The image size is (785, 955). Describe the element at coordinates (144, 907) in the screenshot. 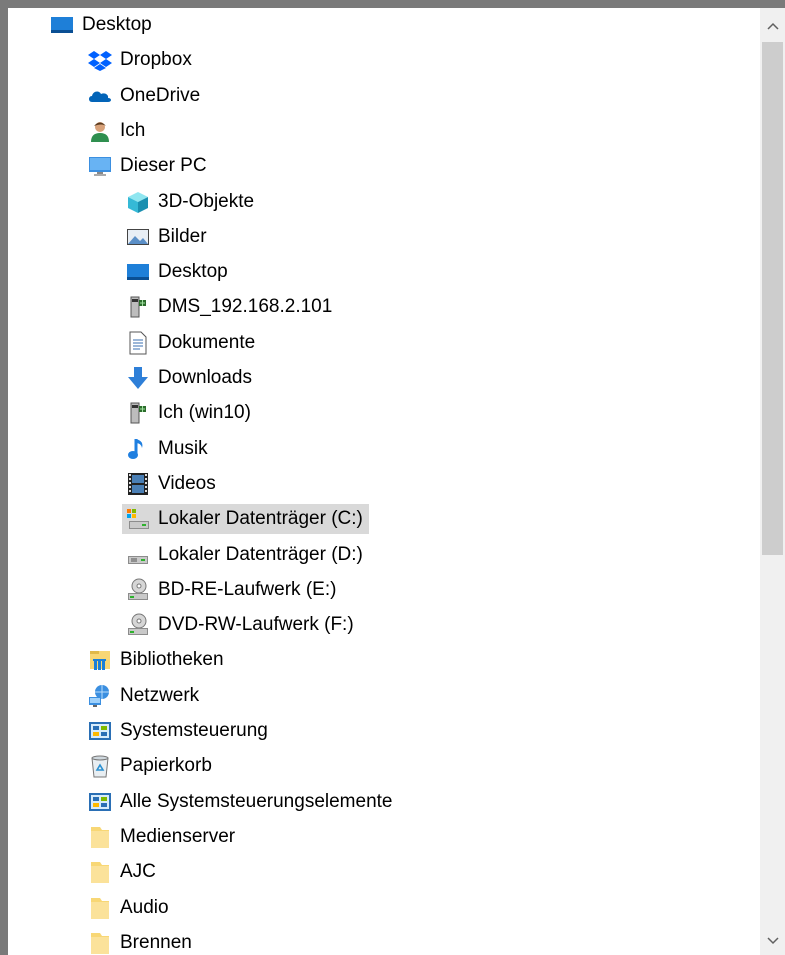

I see `tree-item-label: Audio` at that location.